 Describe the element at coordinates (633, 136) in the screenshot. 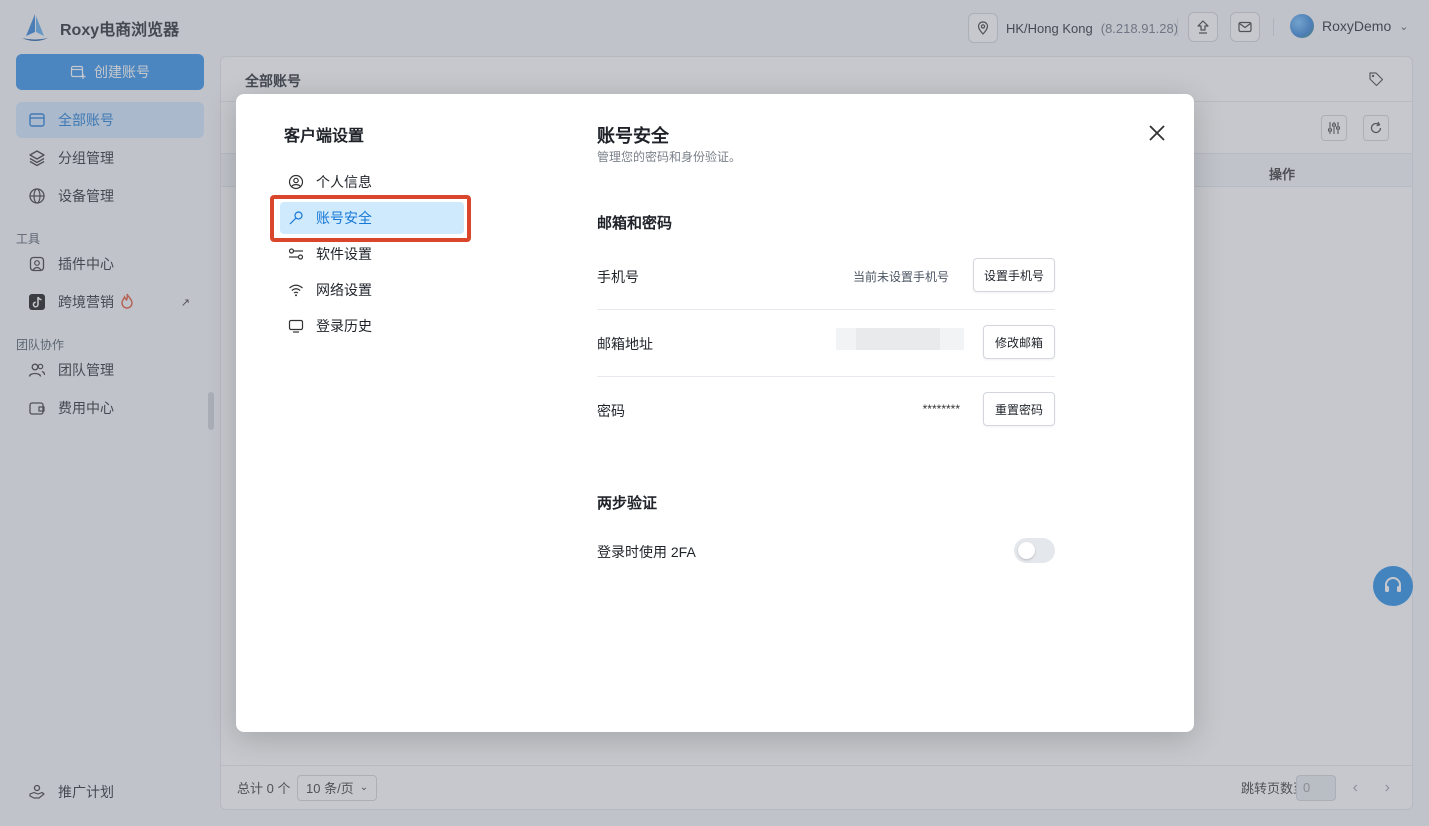

I see `section-title: 账号安全` at that location.